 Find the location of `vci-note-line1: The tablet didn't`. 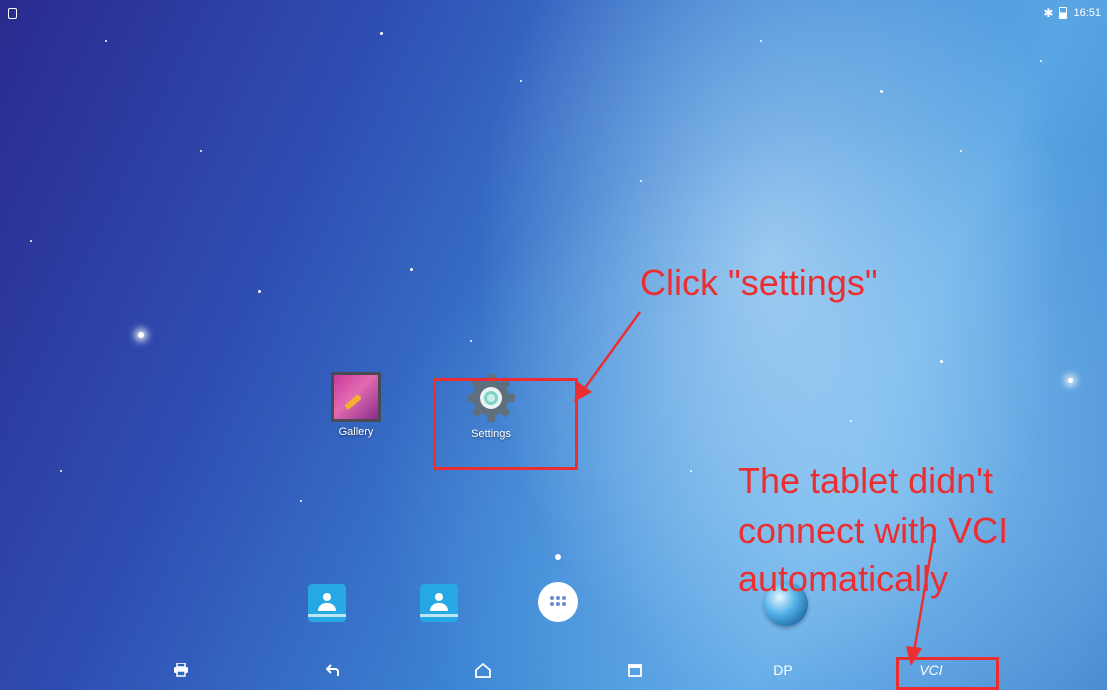

vci-note-line1: The tablet didn't is located at coordinates (866, 480).